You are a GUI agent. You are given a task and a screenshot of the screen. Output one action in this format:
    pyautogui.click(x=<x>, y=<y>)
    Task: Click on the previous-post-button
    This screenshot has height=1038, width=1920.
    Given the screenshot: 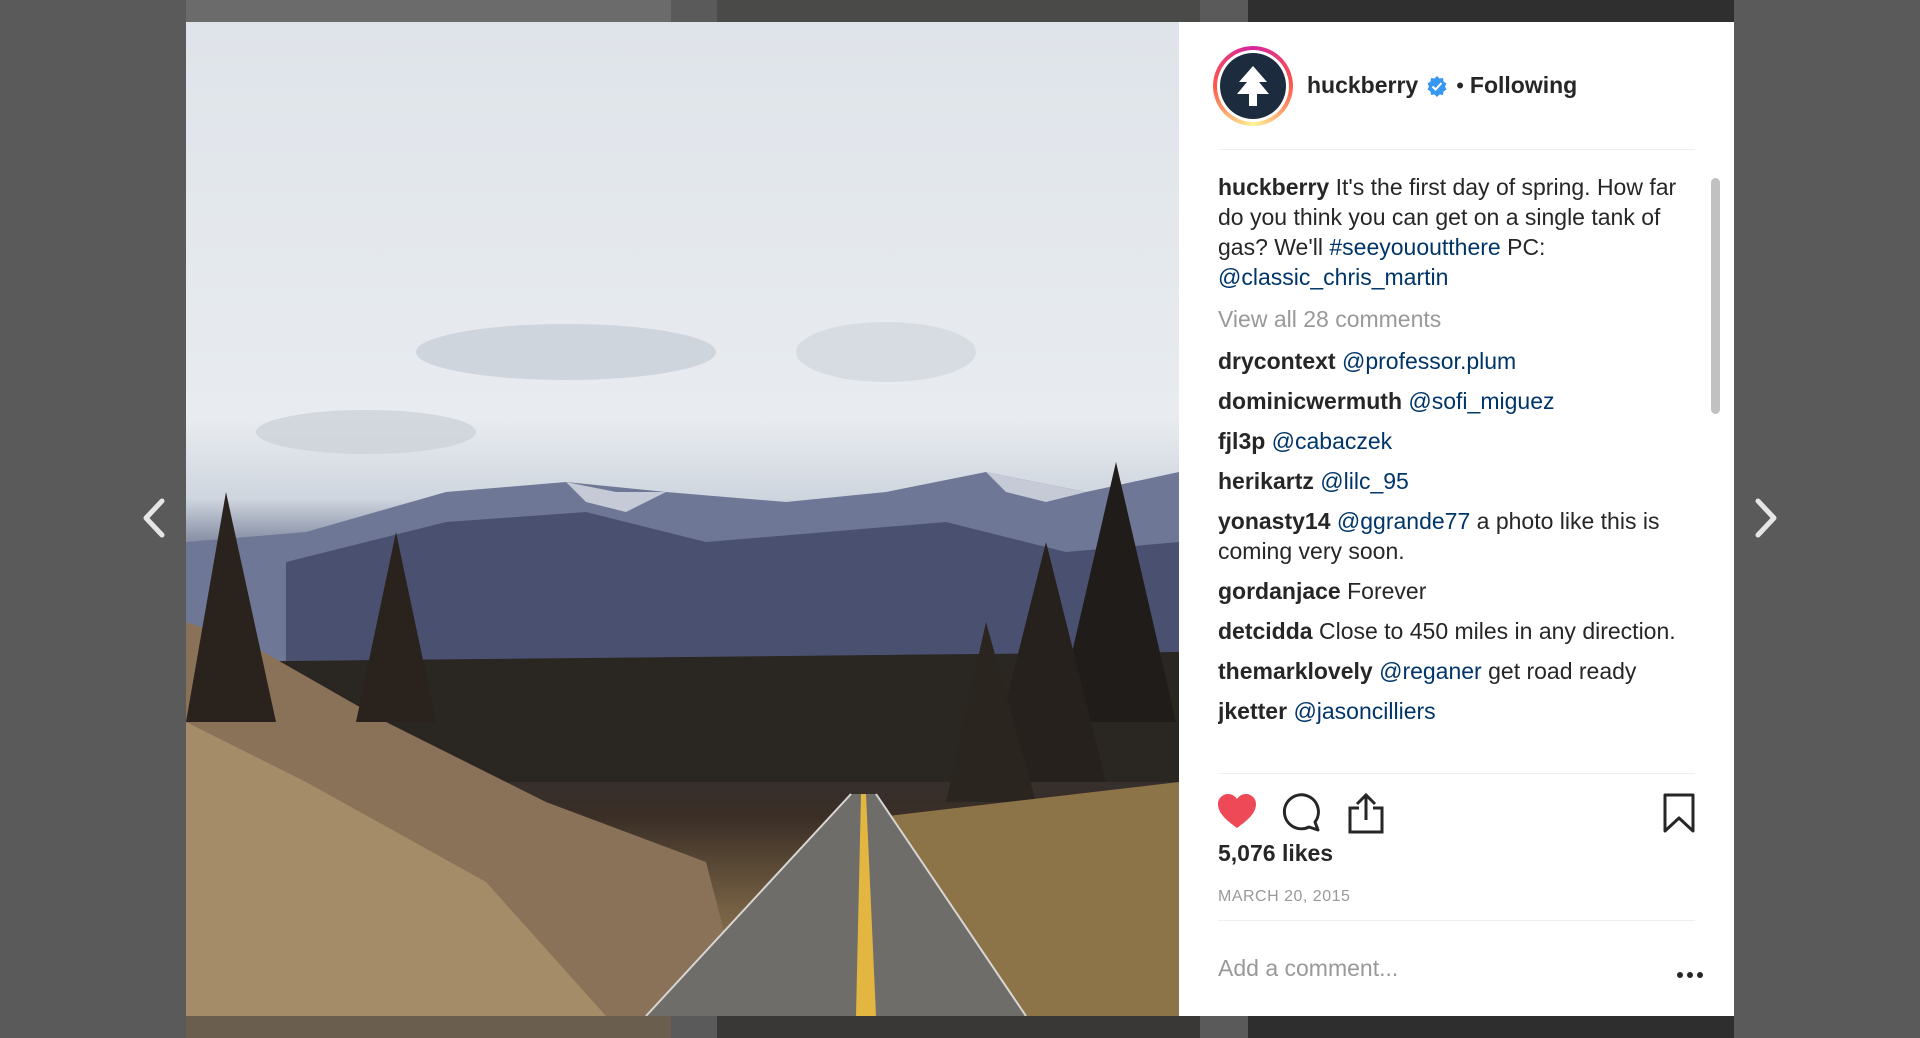 What is the action you would take?
    pyautogui.click(x=154, y=520)
    